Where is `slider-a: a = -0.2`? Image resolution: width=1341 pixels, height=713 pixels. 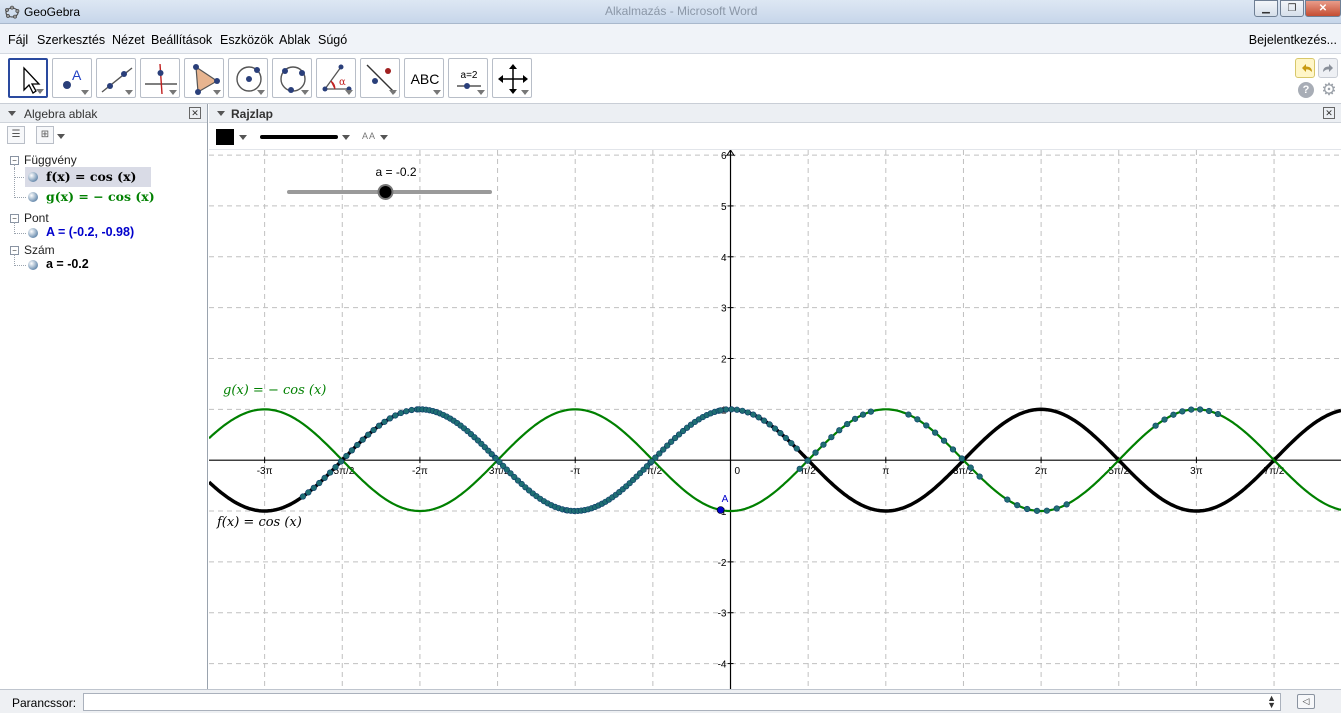 slider-a: a = -0.2 is located at coordinates (389, 182).